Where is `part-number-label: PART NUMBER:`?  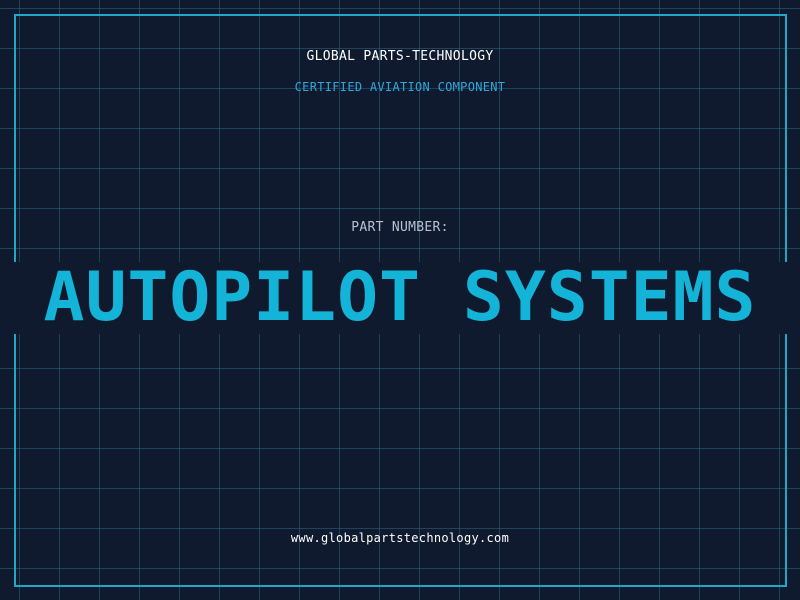
part-number-label: PART NUMBER: is located at coordinates (400, 227).